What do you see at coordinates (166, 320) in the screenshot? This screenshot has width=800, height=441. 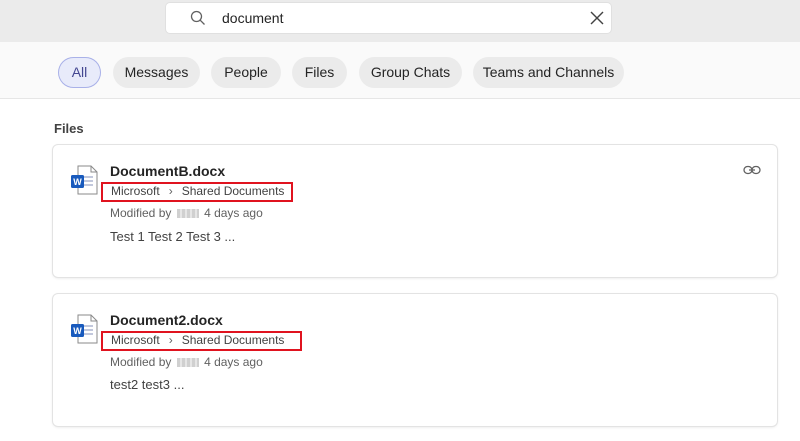 I see `file-name: Document2.docx` at bounding box center [166, 320].